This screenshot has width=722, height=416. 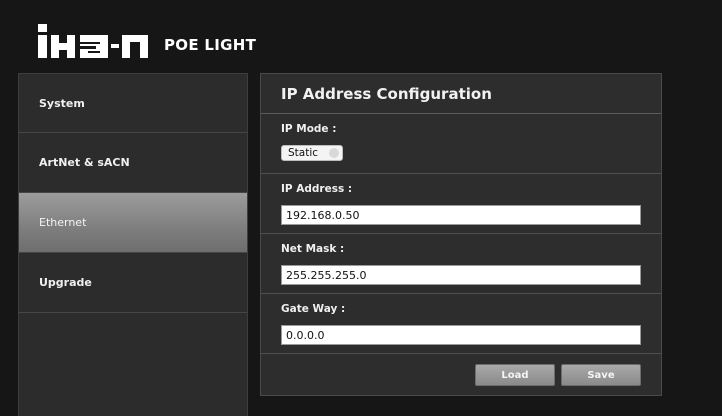 What do you see at coordinates (461, 335) in the screenshot?
I see `gateway-field` at bounding box center [461, 335].